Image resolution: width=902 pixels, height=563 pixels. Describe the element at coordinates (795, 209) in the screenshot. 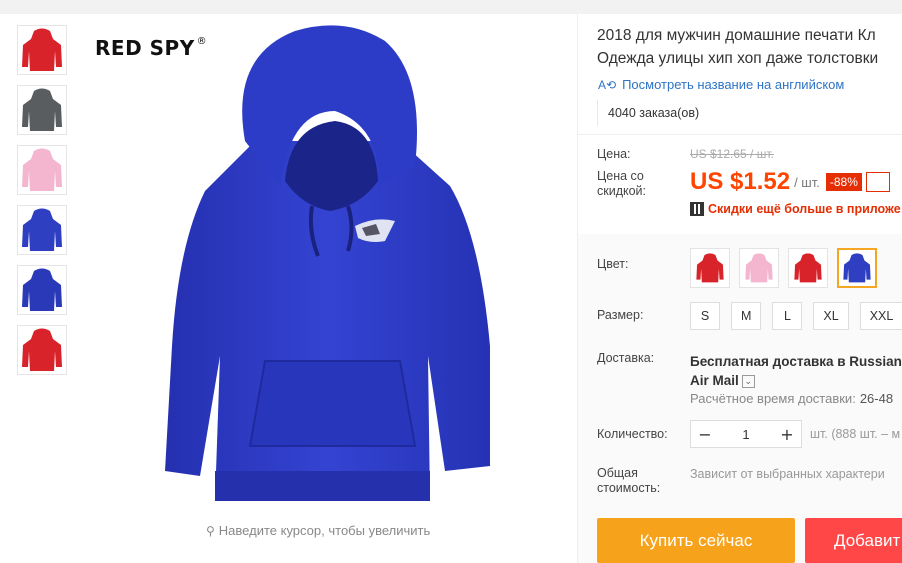

I see `app-promo: Скидки ещё больше в приложе` at that location.